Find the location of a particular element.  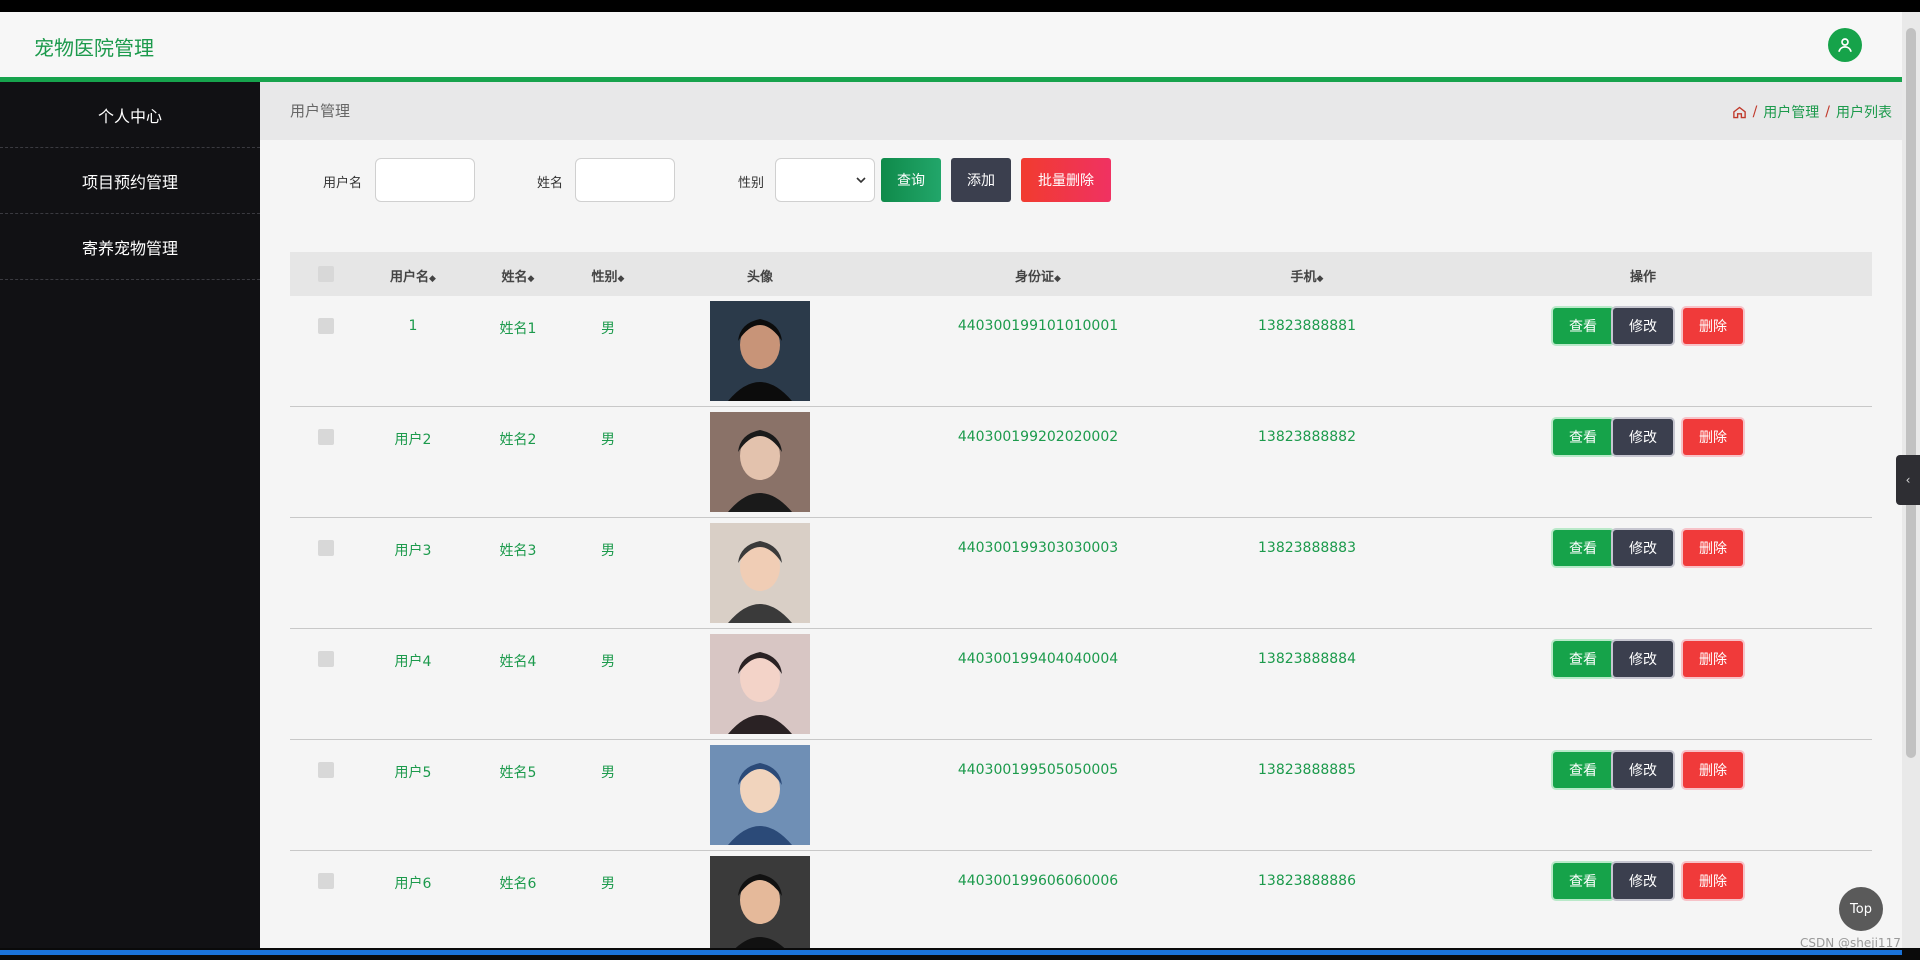

sidebar: 个人中心 项目预约管理 寄养宠物管理 is located at coordinates (130, 515).